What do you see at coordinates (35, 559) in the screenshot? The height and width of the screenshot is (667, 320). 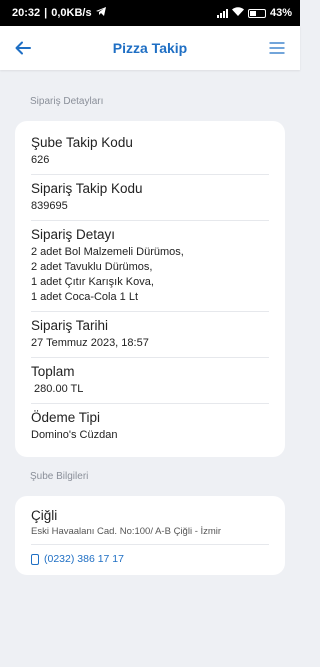 I see `phone-icon` at bounding box center [35, 559].